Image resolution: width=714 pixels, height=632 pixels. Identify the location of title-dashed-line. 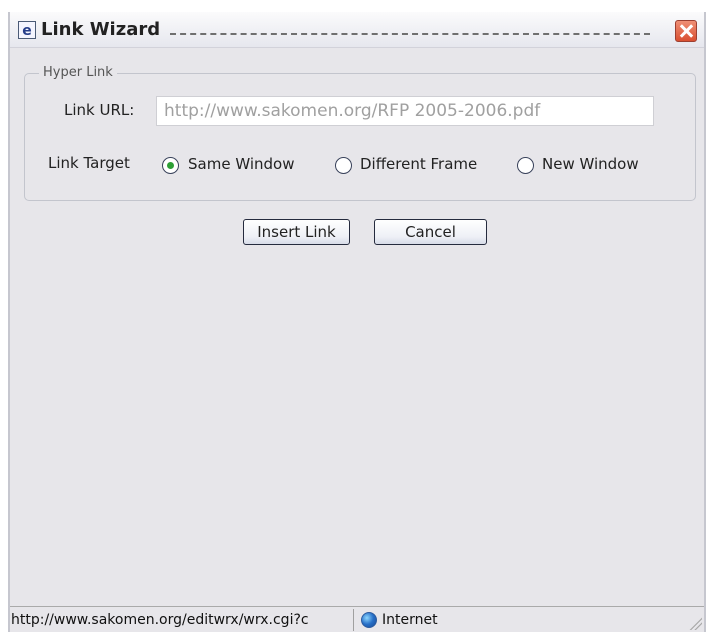
(410, 34).